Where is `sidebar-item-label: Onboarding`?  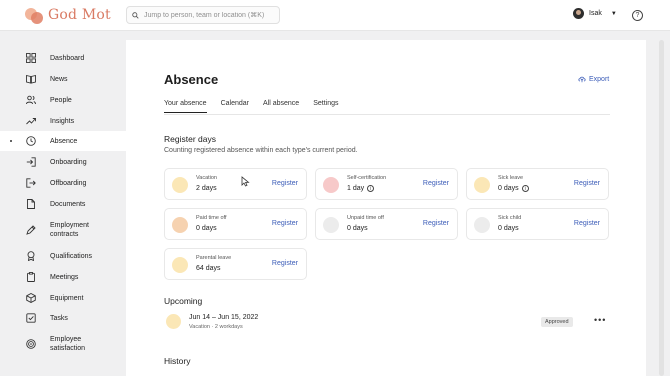
sidebar-item-label: Onboarding is located at coordinates (68, 162).